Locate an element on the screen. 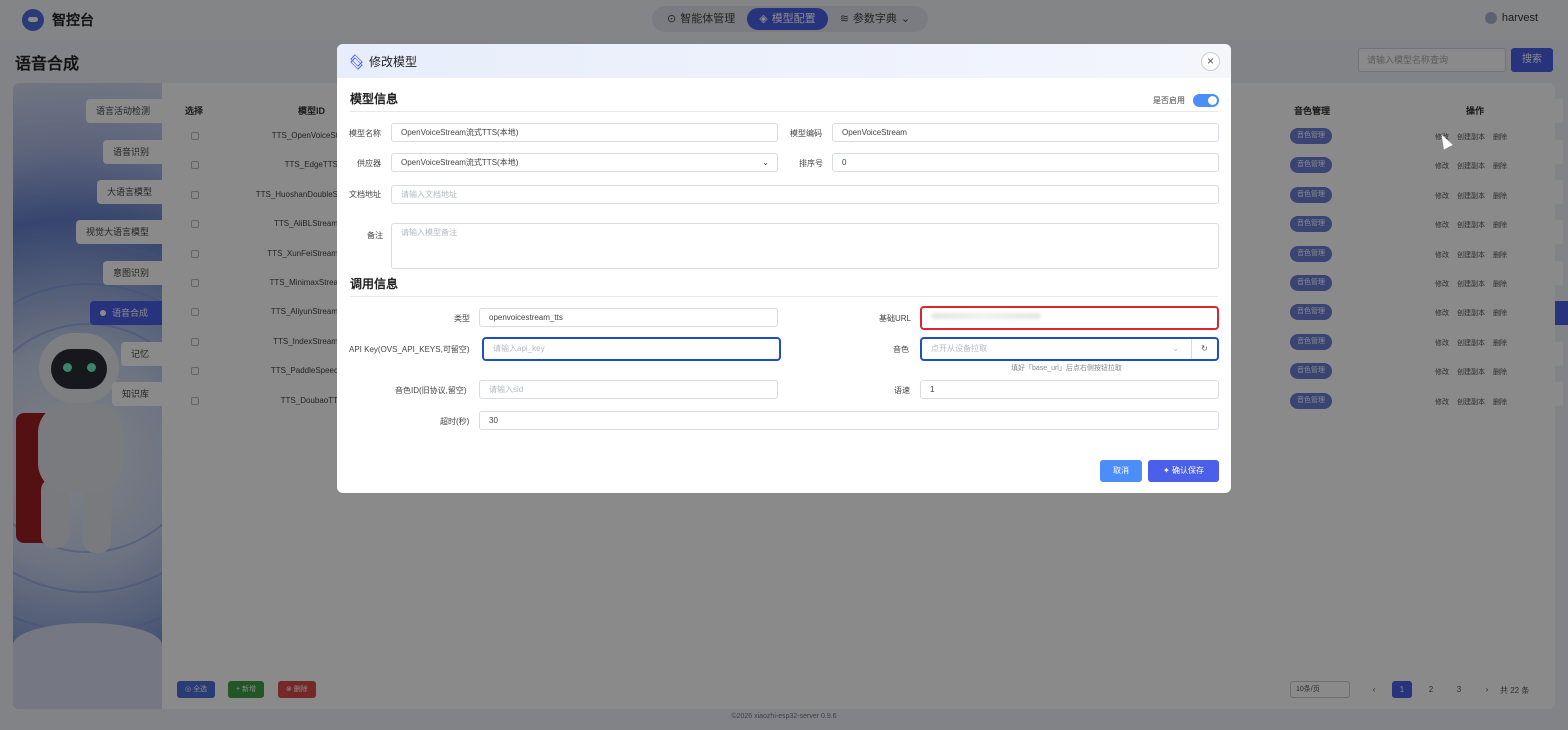 The width and height of the screenshot is (1568, 730). sort-label: 排序号 is located at coordinates (811, 163).